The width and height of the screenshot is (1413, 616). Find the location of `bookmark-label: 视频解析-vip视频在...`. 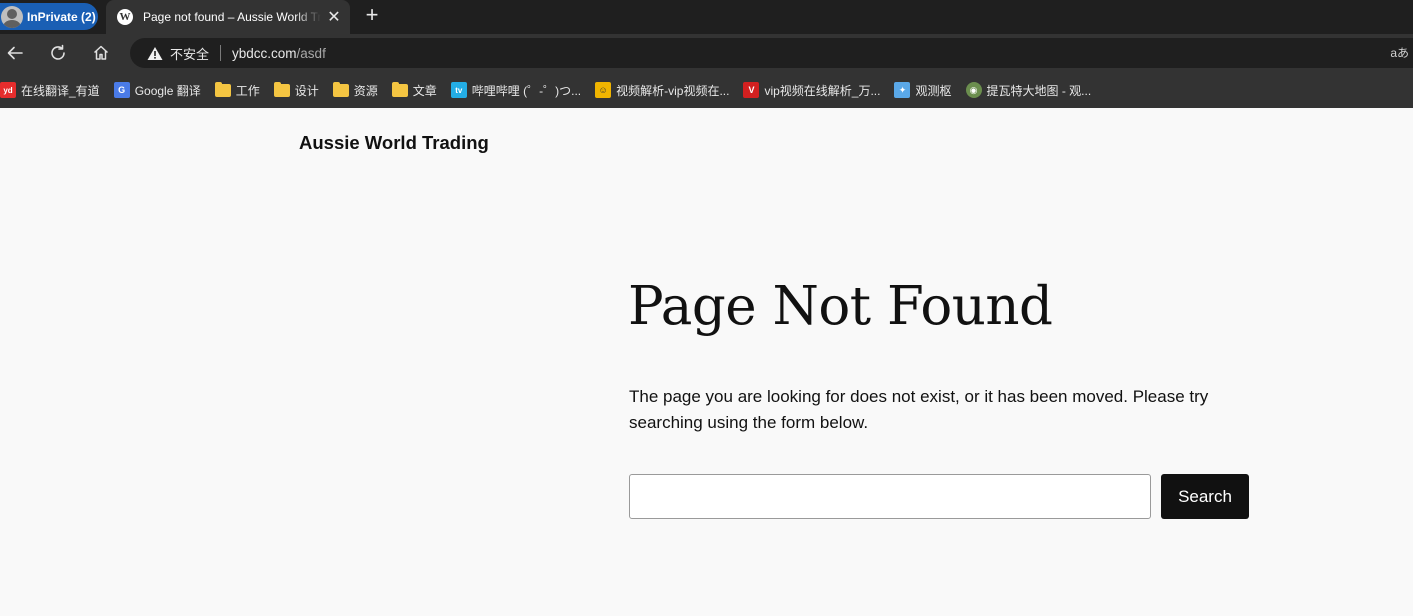

bookmark-label: 视频解析-vip视频在... is located at coordinates (673, 90).